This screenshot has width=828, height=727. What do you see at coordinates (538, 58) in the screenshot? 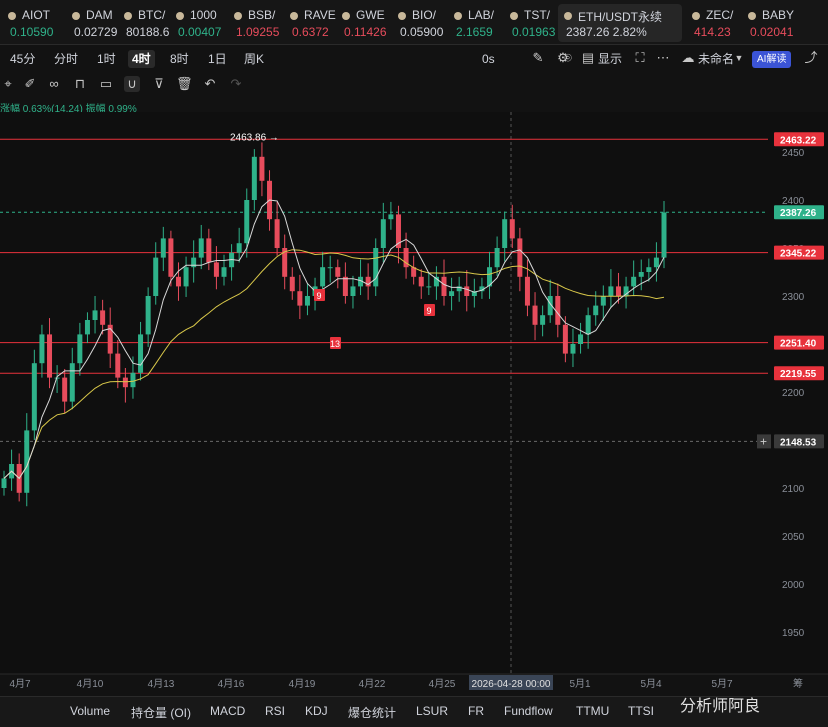
I see `edit-icon: ✎` at bounding box center [538, 58].